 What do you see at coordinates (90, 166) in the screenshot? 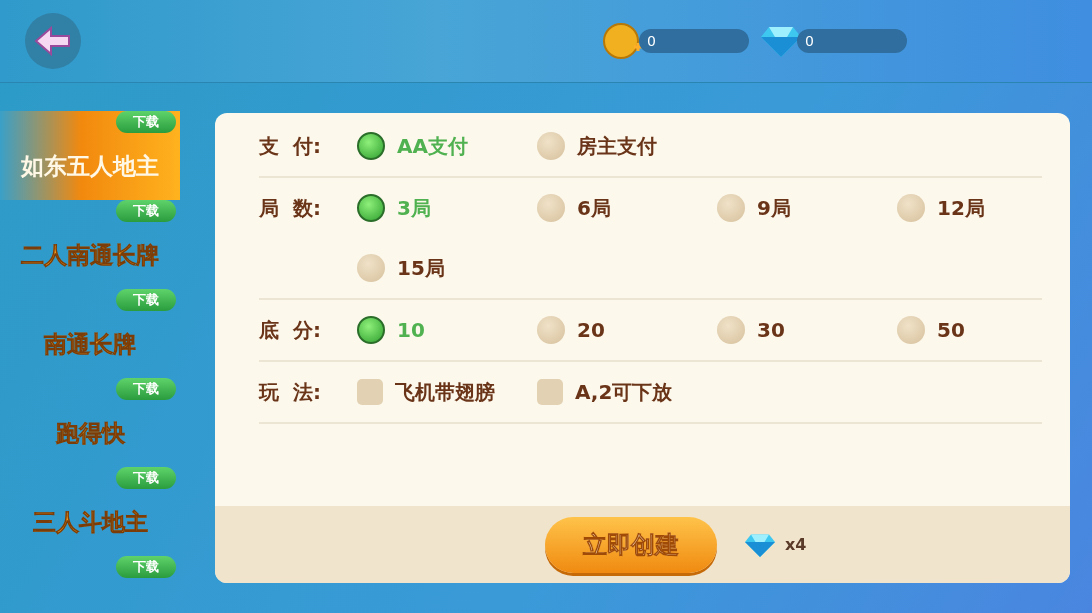
I see `game-name: 如东五人地主` at bounding box center [90, 166].